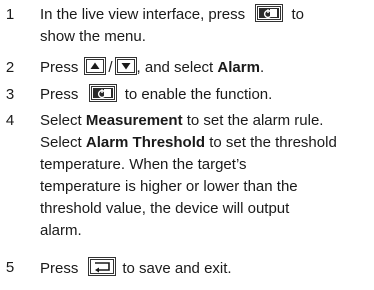 This screenshot has height=290, width=374. What do you see at coordinates (238, 67) in the screenshot?
I see `menu-item-alarm: Alarm` at bounding box center [238, 67].